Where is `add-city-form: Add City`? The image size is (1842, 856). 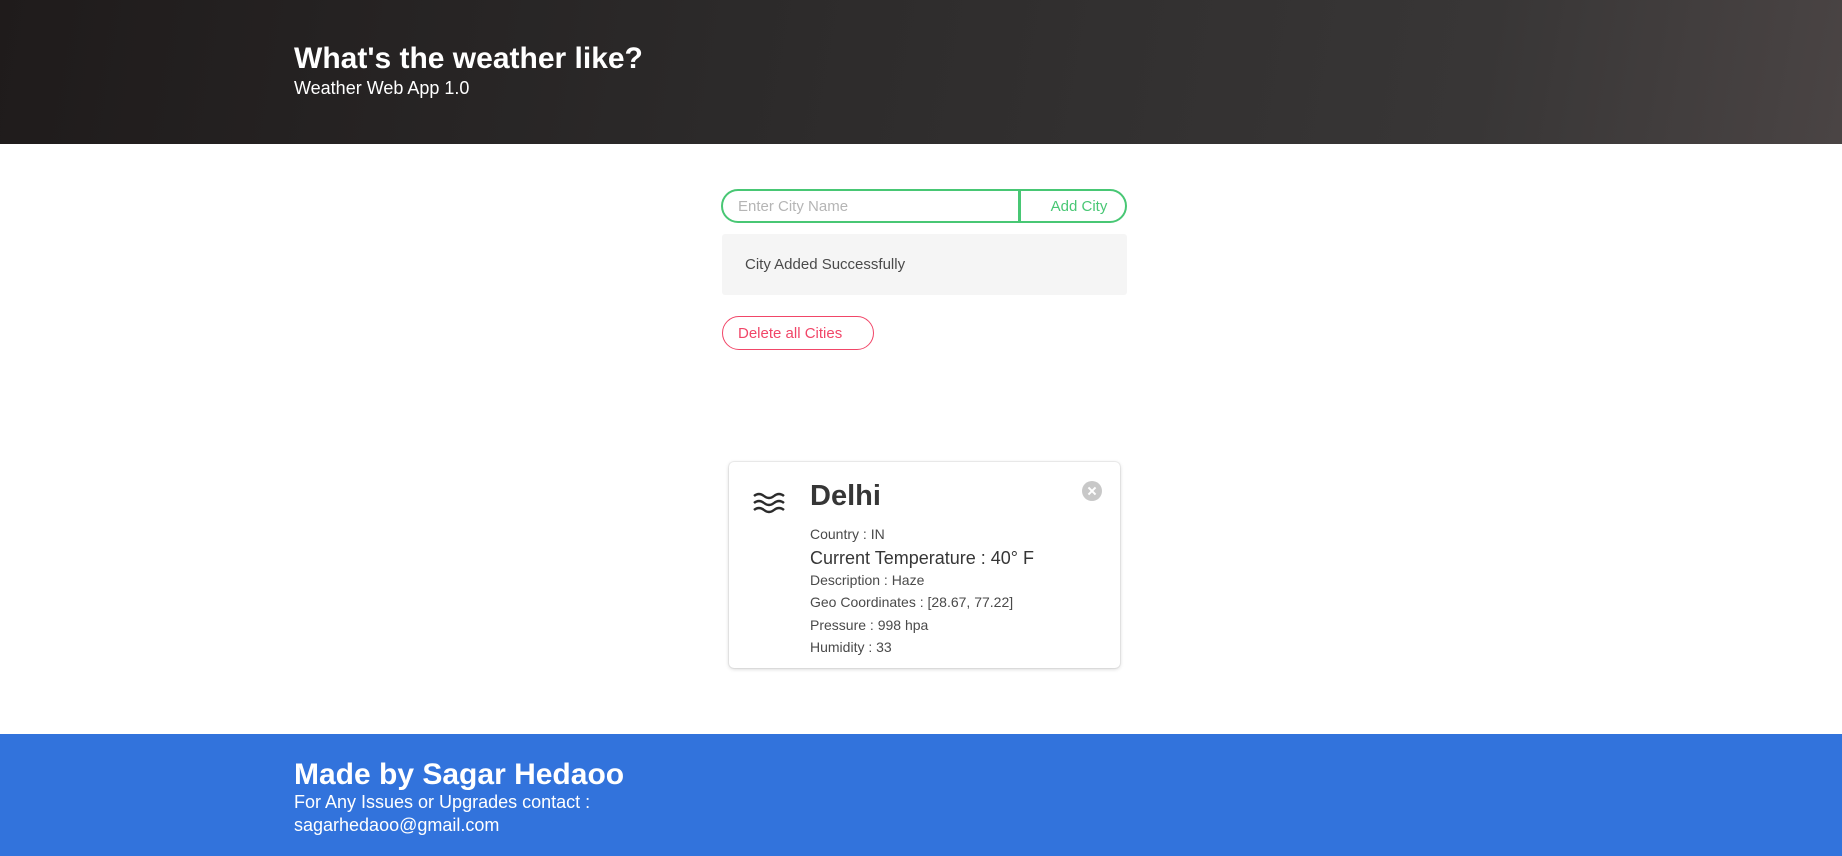
add-city-form: Add City is located at coordinates (924, 206).